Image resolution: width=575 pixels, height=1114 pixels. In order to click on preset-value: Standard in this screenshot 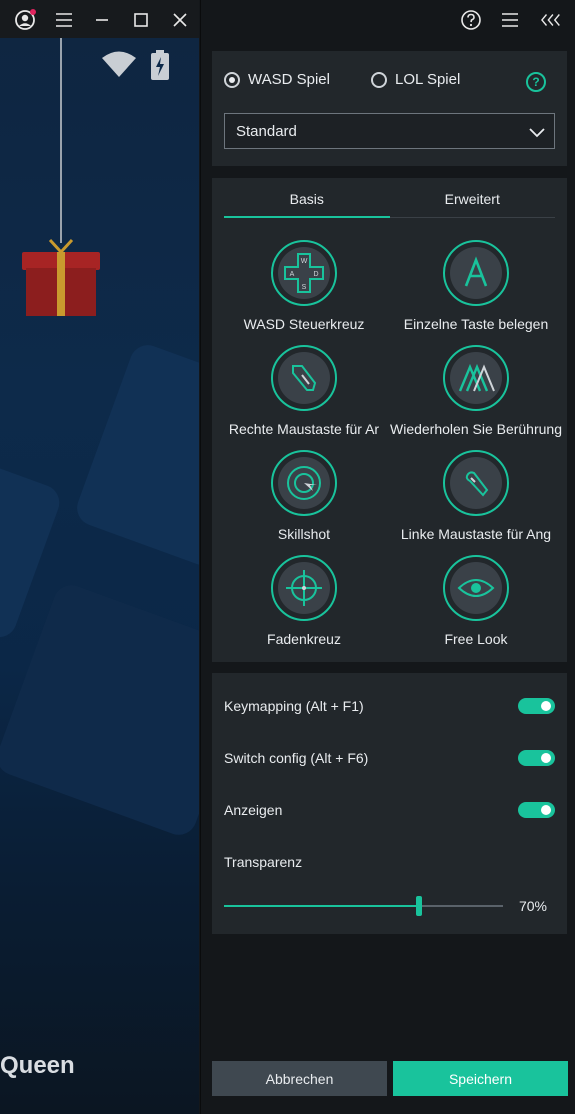, I will do `click(266, 131)`.